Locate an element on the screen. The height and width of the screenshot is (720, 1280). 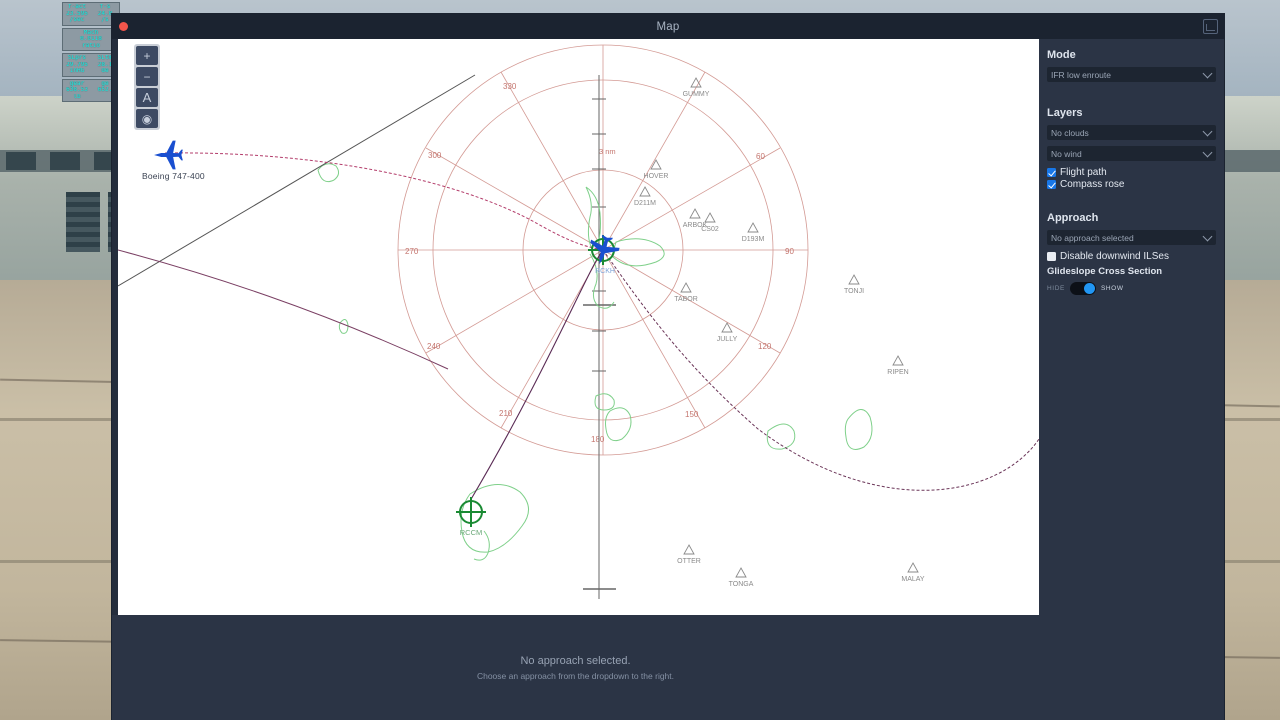
bearing-330: 330 is located at coordinates (510, 86).